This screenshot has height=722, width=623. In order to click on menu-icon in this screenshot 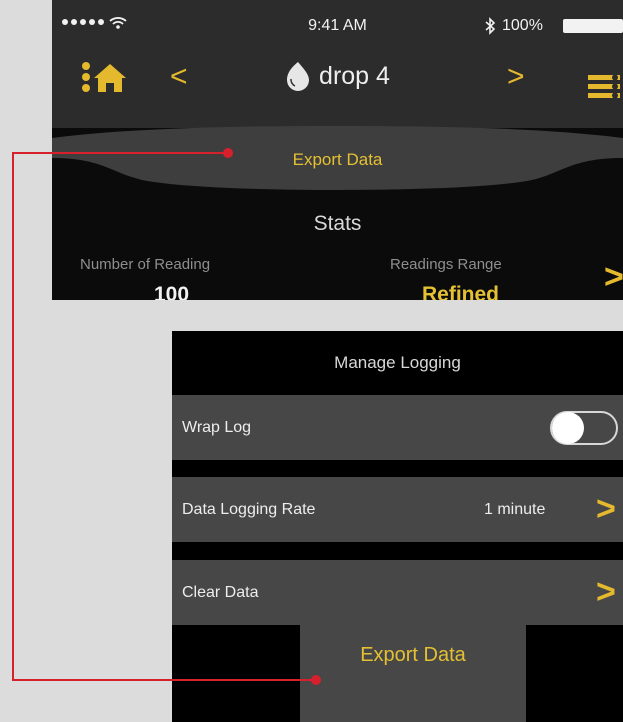, I will do `click(604, 87)`.